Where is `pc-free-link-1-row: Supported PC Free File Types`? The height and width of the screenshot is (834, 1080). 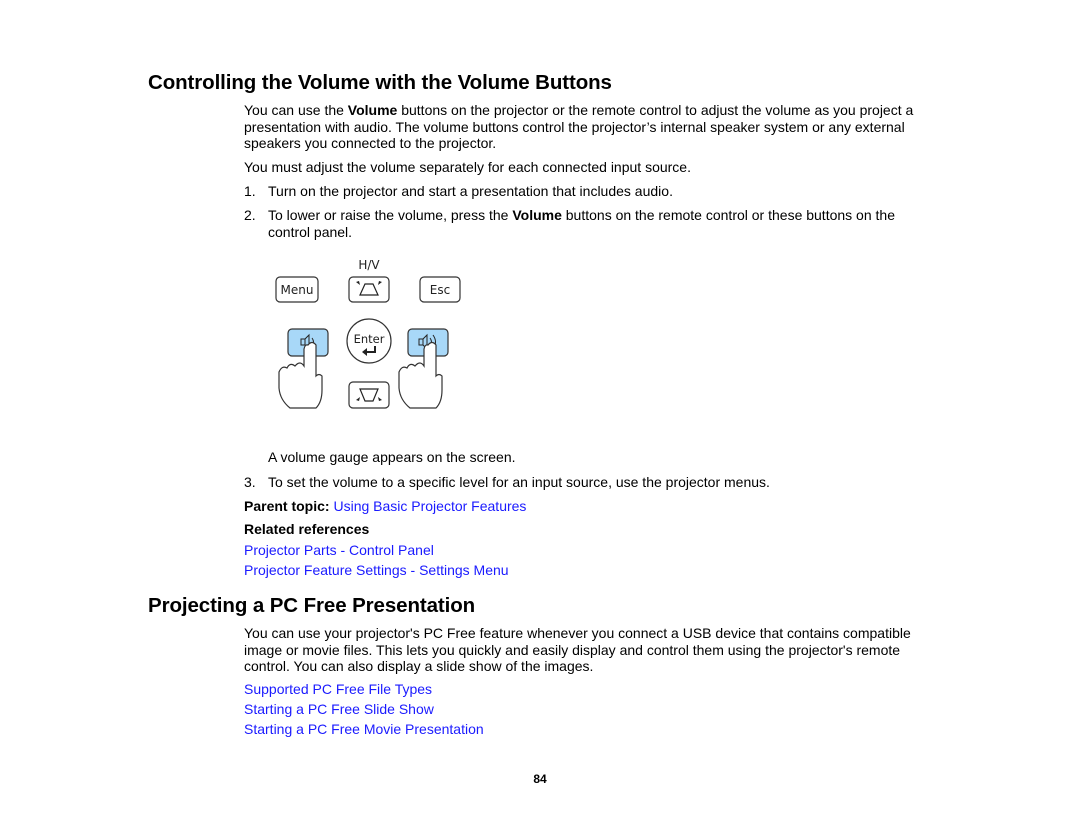 pc-free-link-1-row: Supported PC Free File Types is located at coordinates (589, 689).